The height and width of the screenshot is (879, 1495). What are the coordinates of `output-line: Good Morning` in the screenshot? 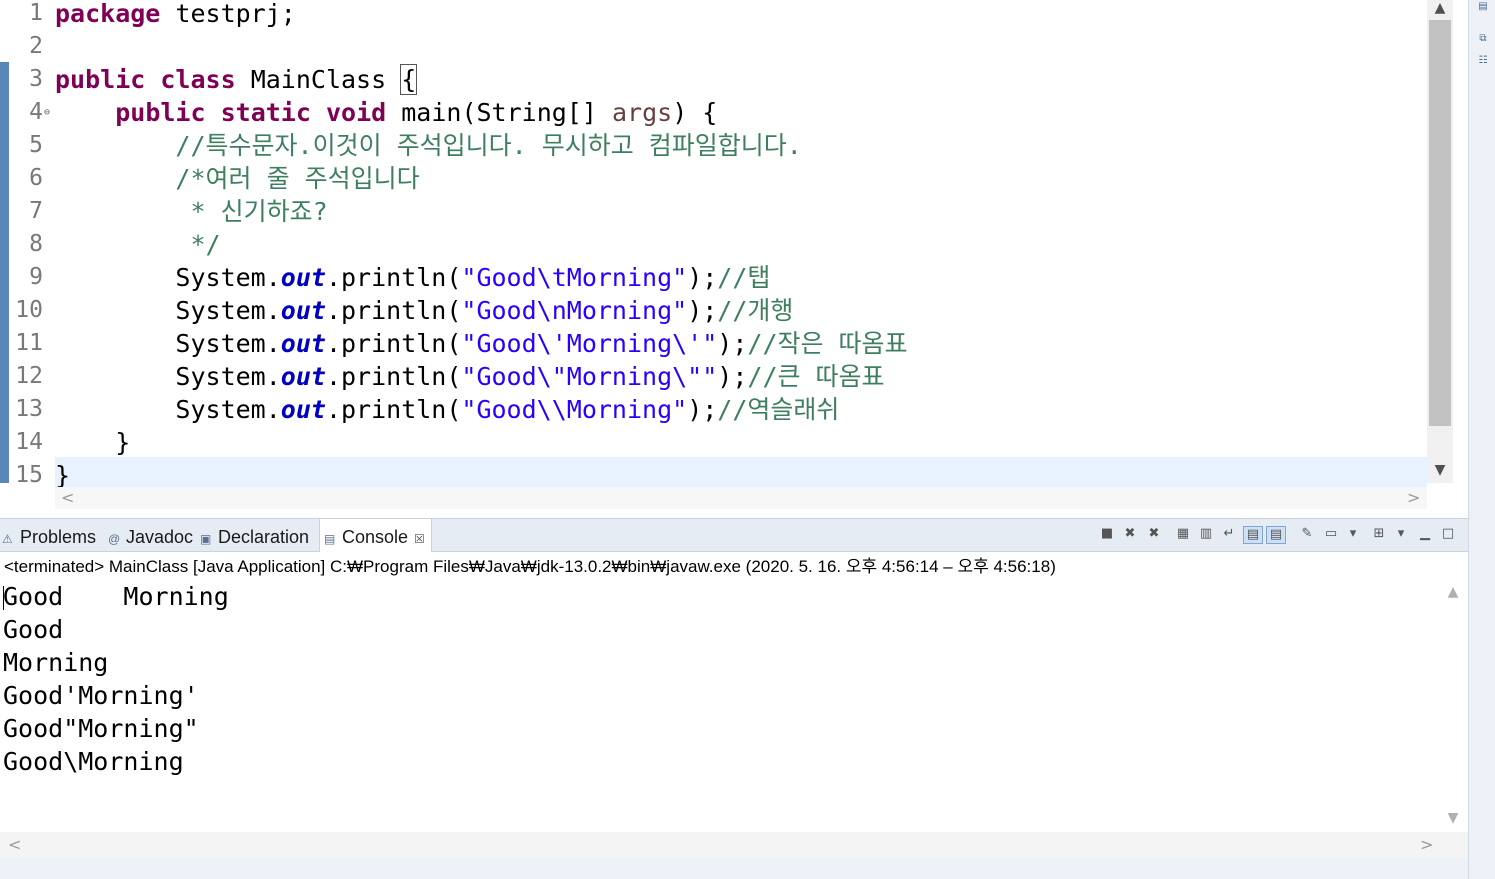 It's located at (116, 596).